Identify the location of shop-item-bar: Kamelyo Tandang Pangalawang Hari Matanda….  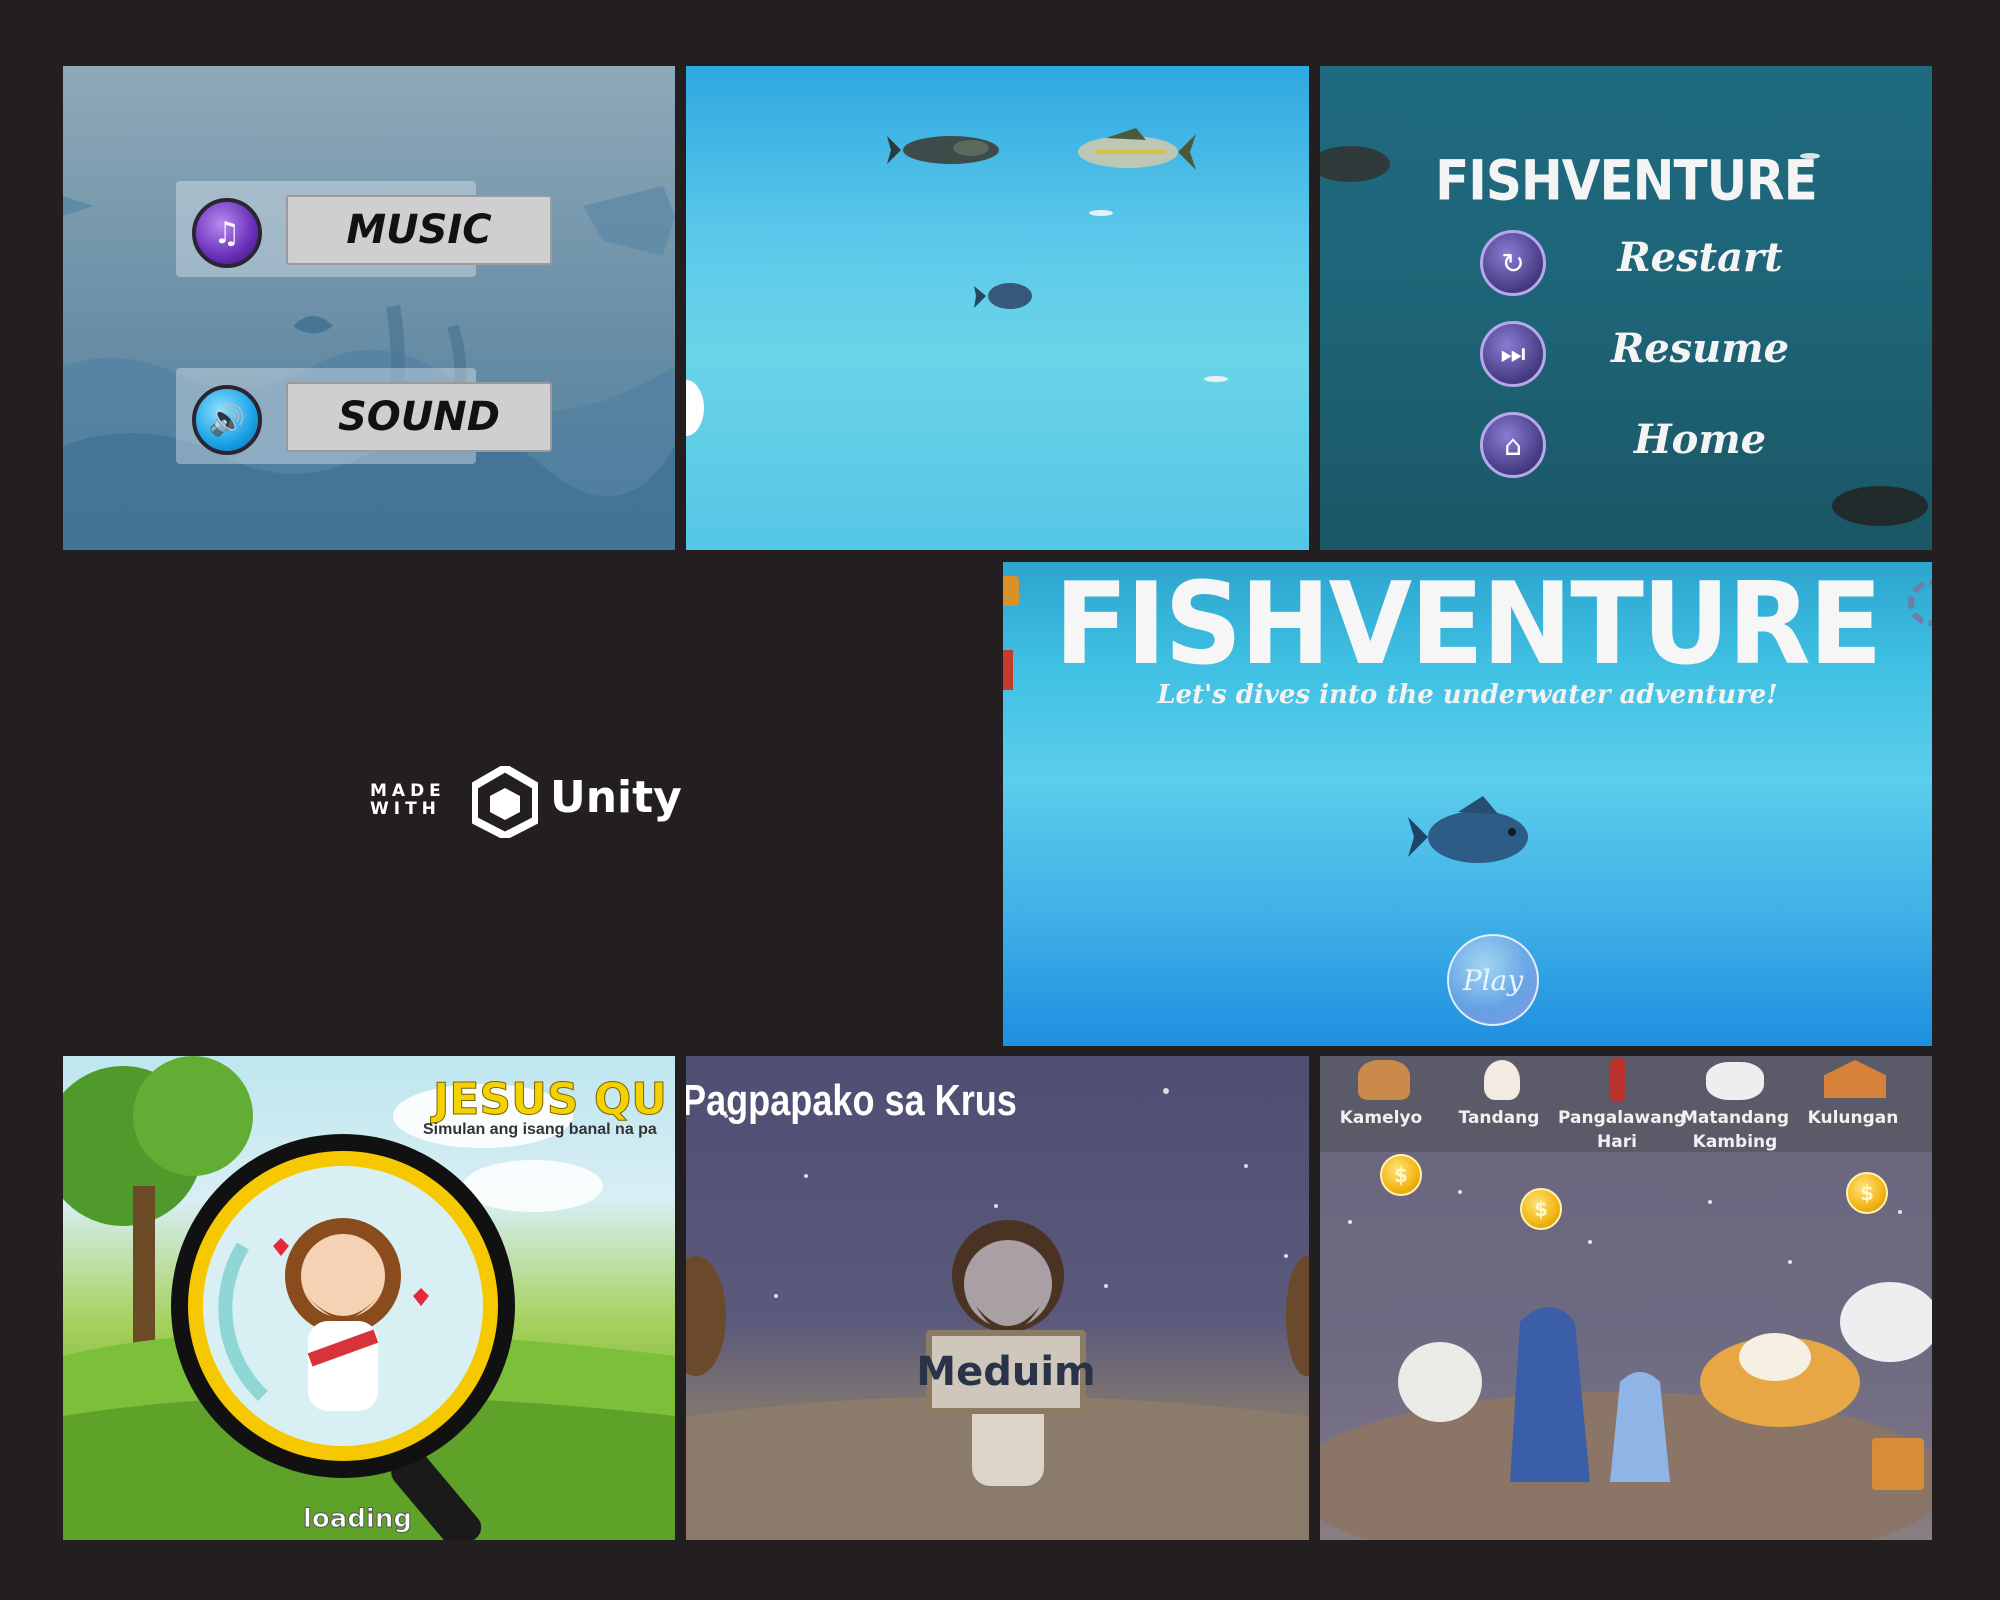
(1626, 1104).